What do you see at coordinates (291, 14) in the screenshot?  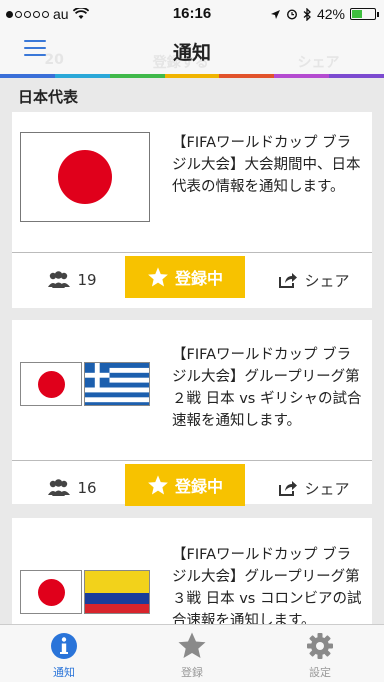 I see `alarm-icon` at bounding box center [291, 14].